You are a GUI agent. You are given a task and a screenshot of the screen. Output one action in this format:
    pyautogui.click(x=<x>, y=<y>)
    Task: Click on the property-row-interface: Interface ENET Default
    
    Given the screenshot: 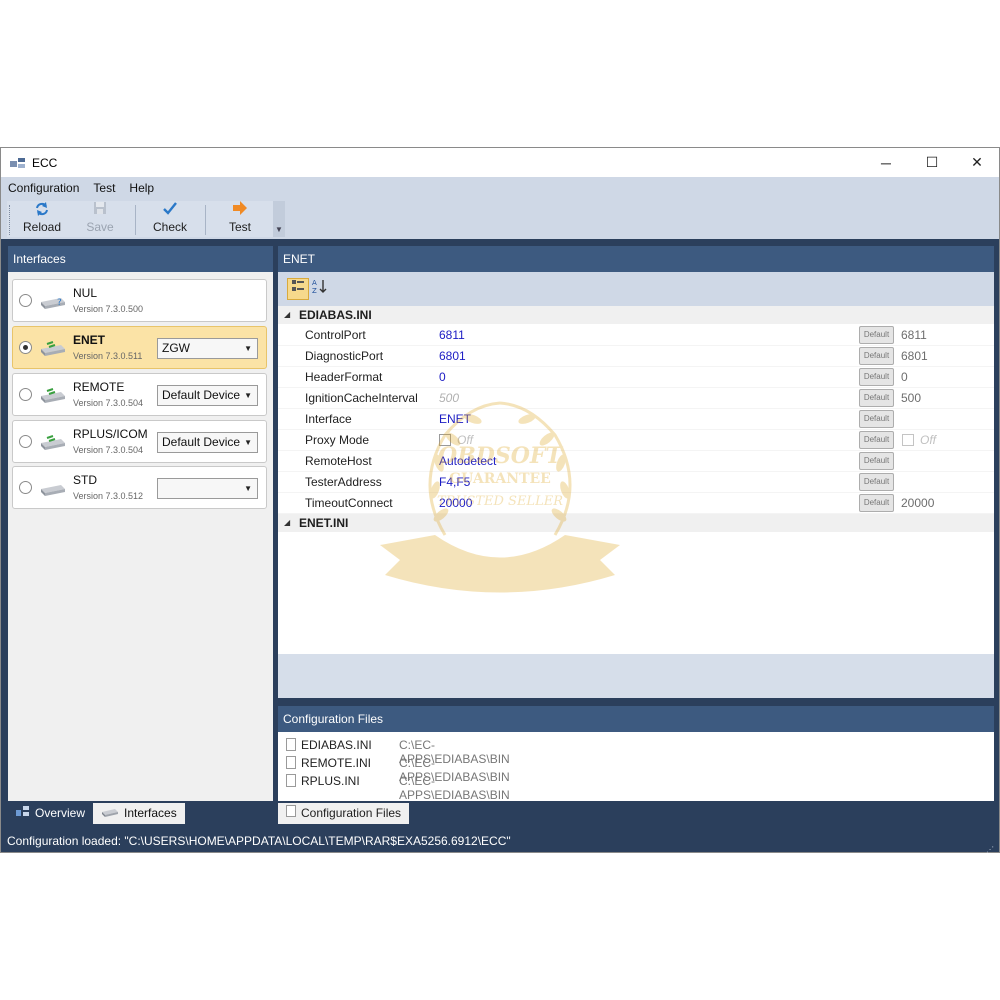 What is the action you would take?
    pyautogui.click(x=636, y=419)
    